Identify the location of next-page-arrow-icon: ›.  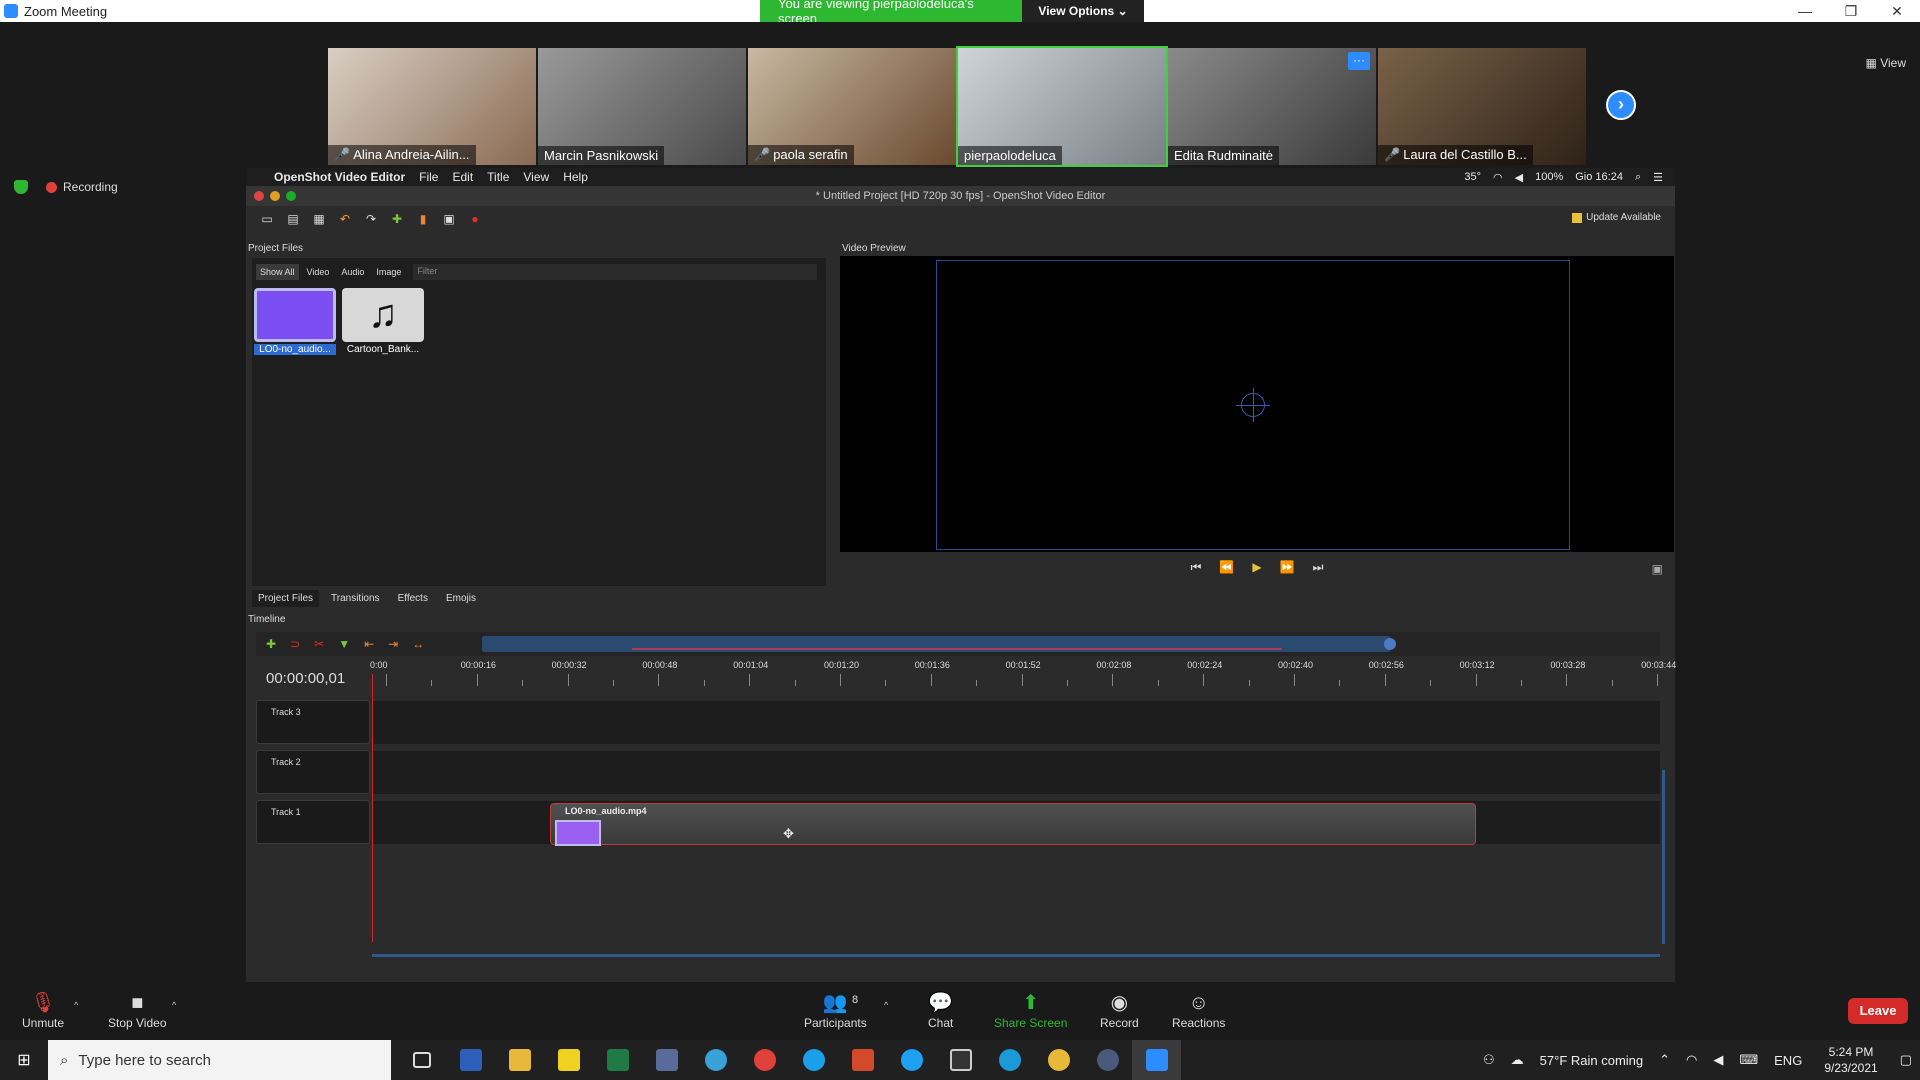
(1621, 105).